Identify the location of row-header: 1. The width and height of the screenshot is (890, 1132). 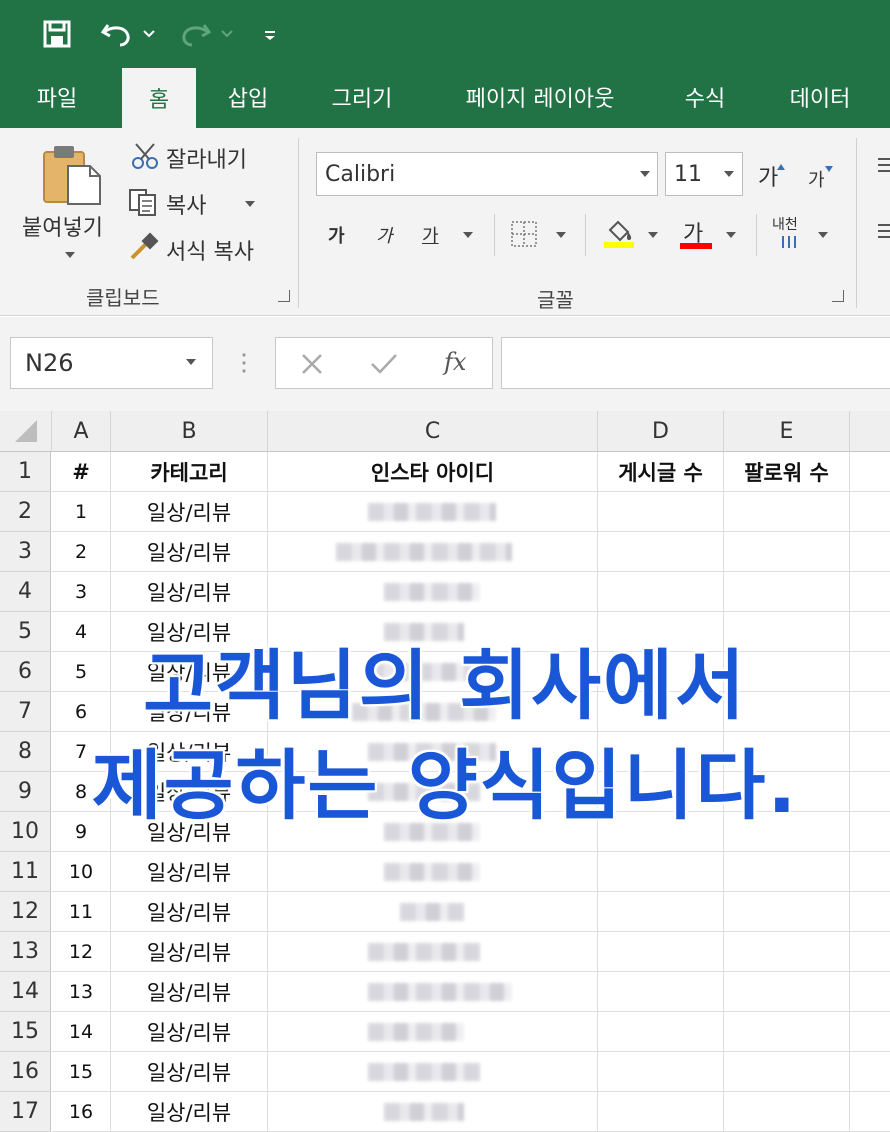
(25, 472).